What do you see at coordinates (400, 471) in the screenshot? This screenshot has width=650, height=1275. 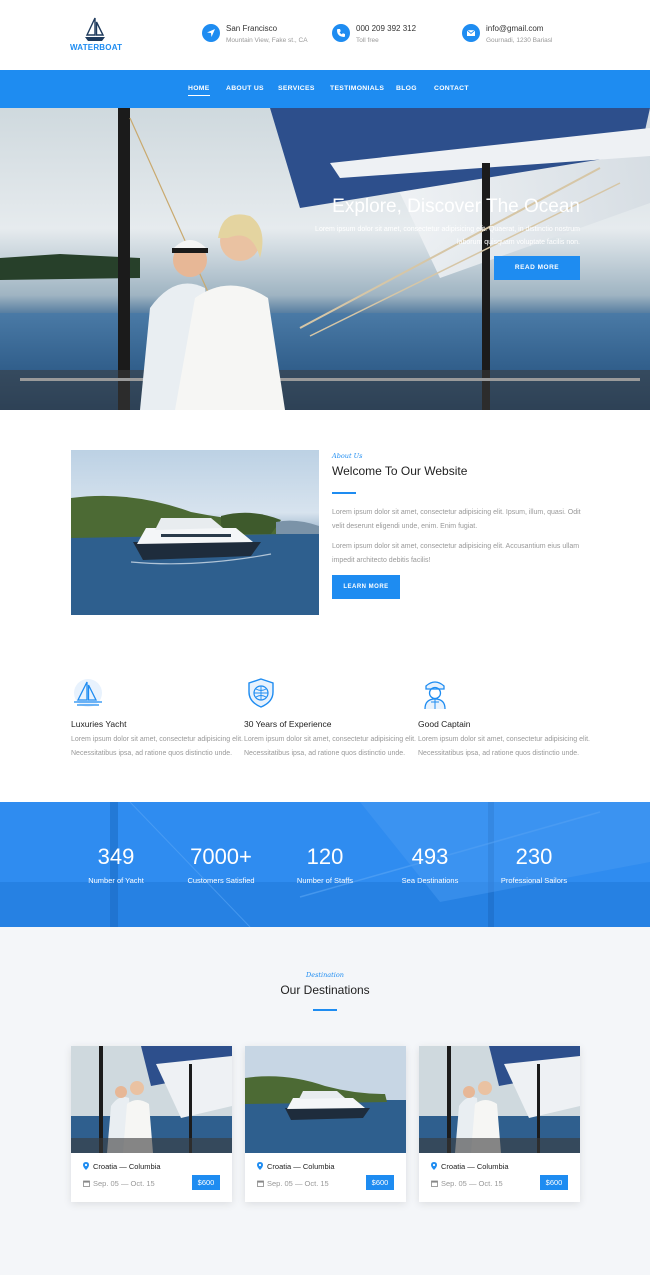 I see `about-title: Welcome To Our Website` at bounding box center [400, 471].